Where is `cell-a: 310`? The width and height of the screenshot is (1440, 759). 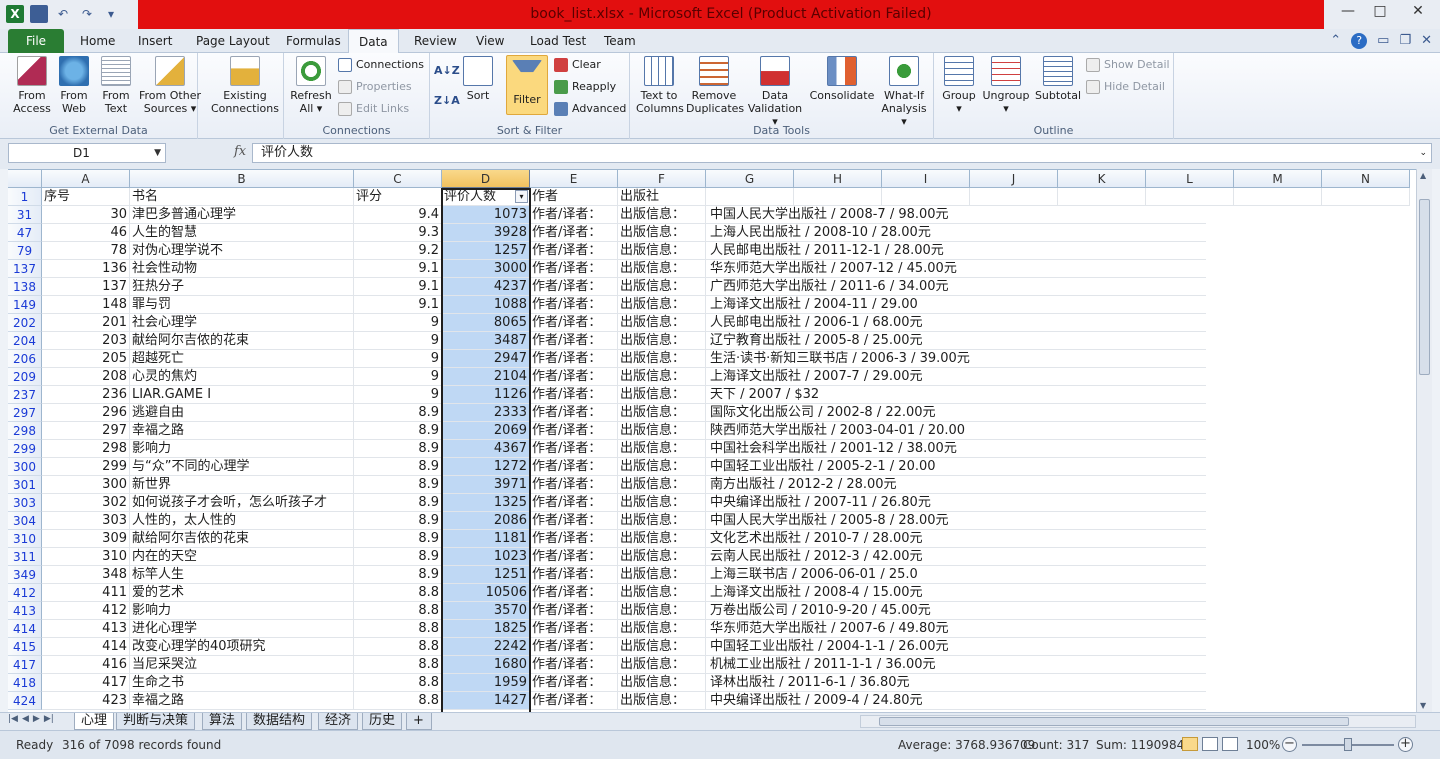 cell-a: 310 is located at coordinates (86, 557).